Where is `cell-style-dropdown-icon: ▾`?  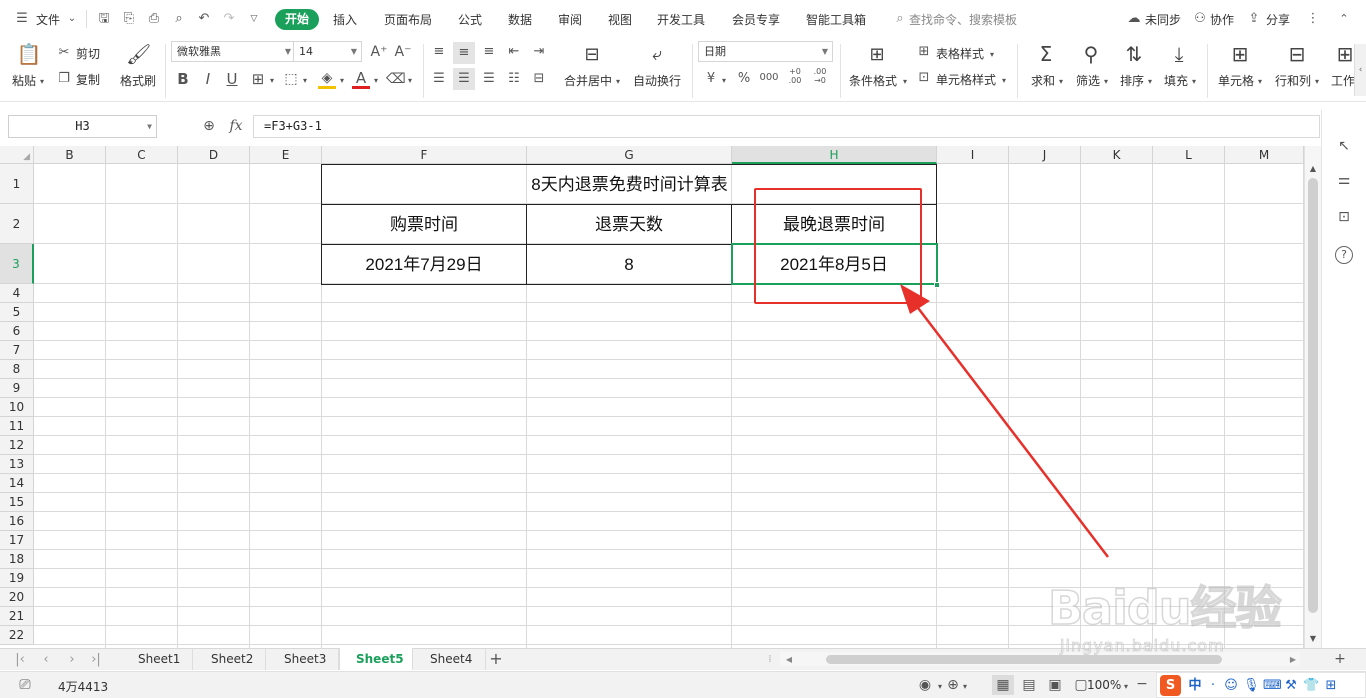
cell-style-dropdown-icon: ▾ is located at coordinates (1004, 81).